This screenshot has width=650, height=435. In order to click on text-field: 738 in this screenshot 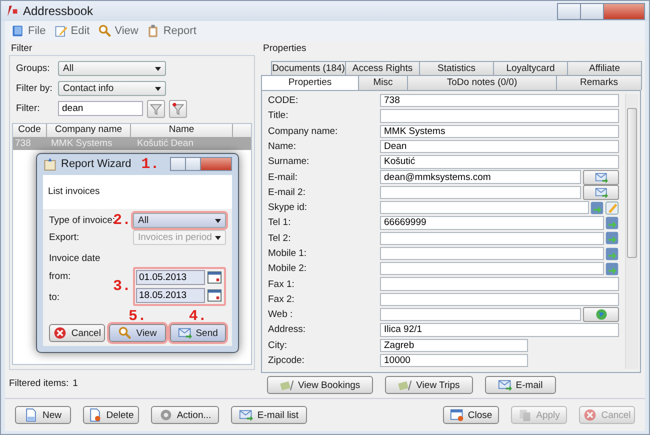, I will do `click(499, 101)`.